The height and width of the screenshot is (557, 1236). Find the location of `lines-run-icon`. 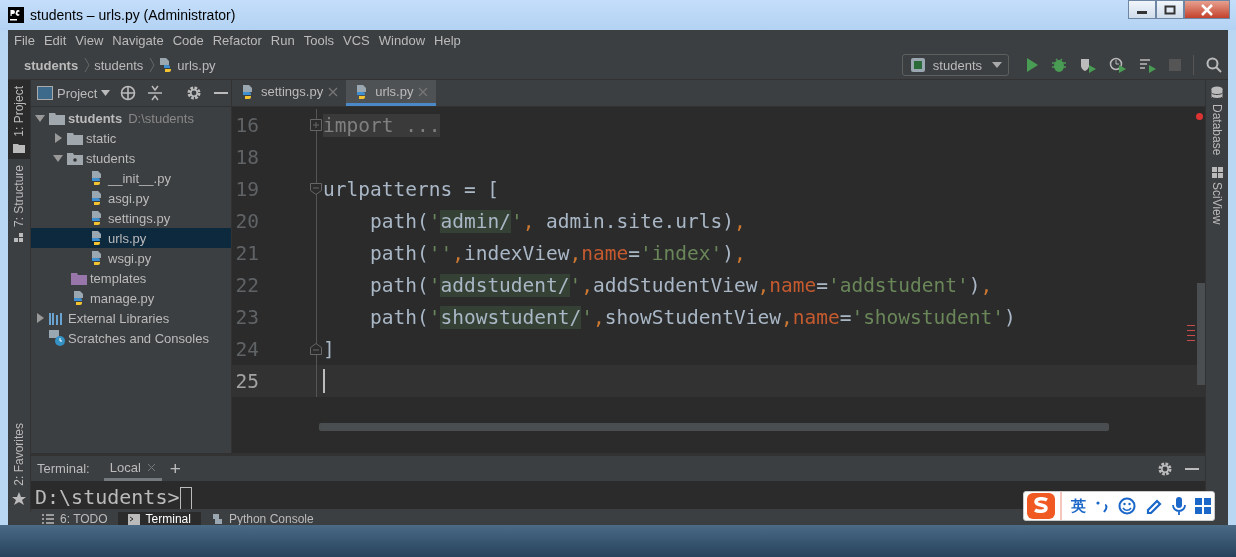

lines-run-icon is located at coordinates (1148, 65).